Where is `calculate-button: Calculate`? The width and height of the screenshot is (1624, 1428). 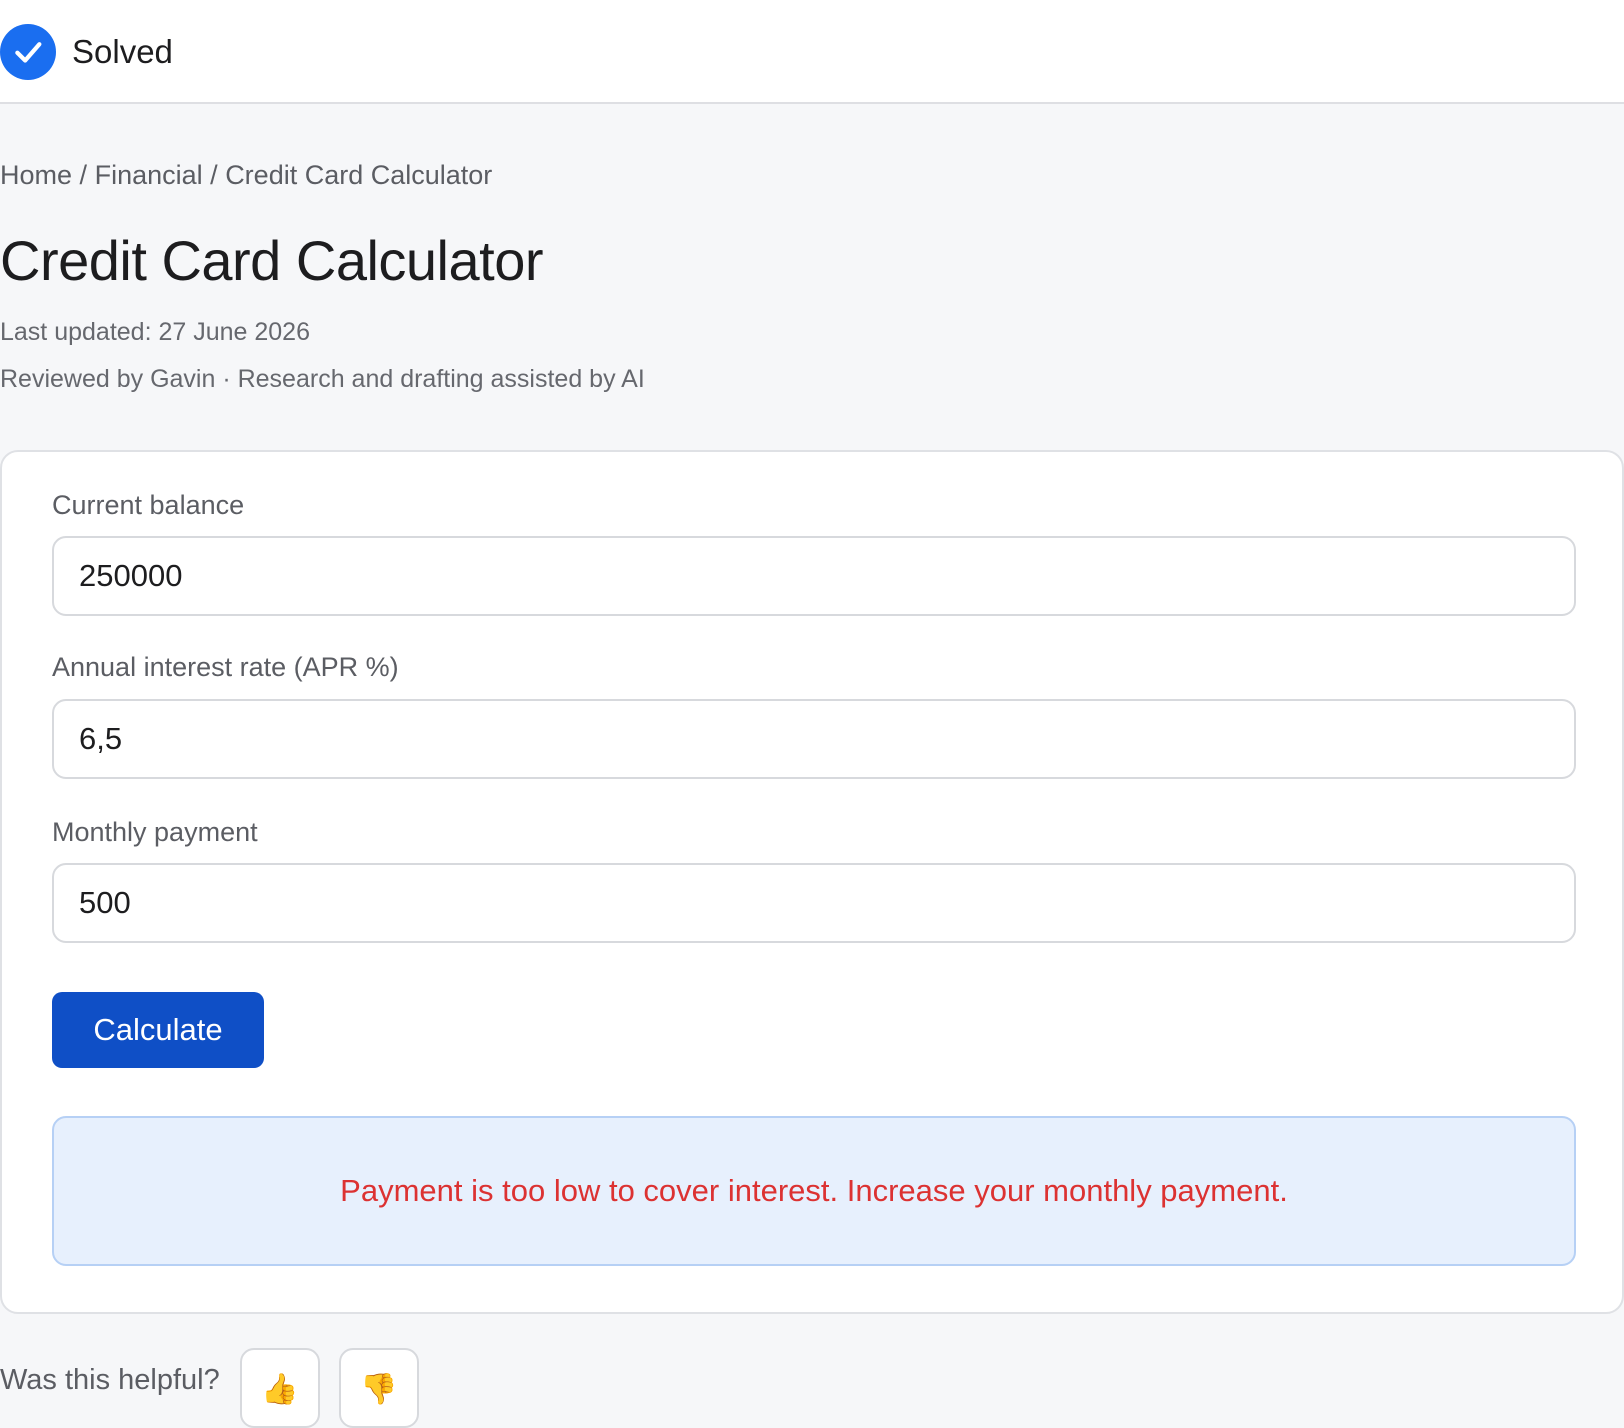 calculate-button: Calculate is located at coordinates (158, 1030).